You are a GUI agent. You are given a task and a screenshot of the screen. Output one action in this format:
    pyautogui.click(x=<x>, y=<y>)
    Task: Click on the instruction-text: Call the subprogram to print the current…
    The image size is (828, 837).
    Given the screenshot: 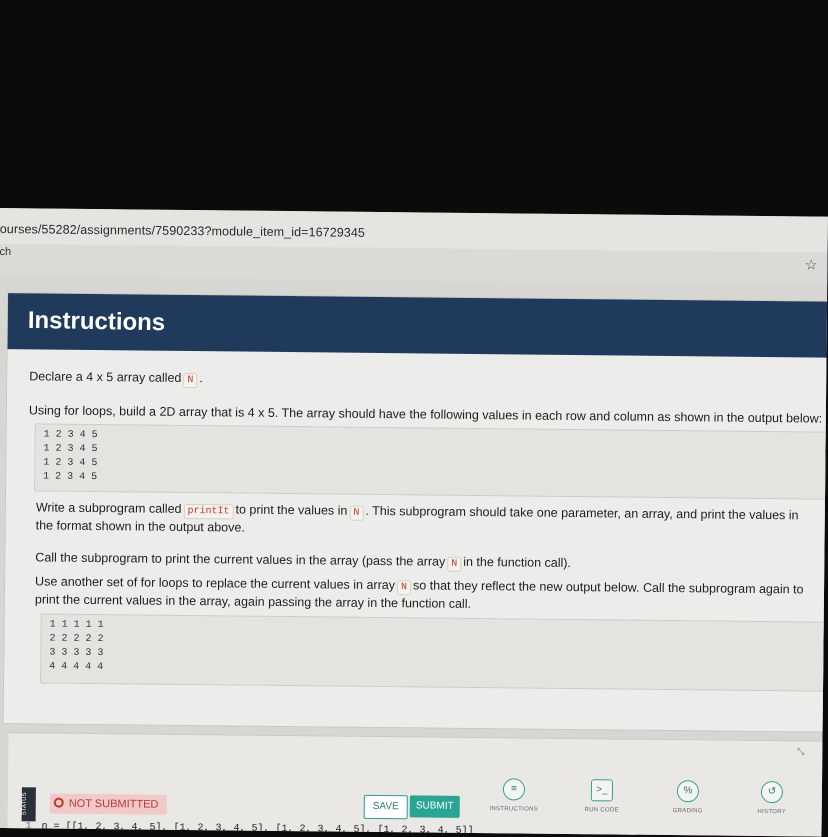 What is the action you would take?
    pyautogui.click(x=240, y=559)
    